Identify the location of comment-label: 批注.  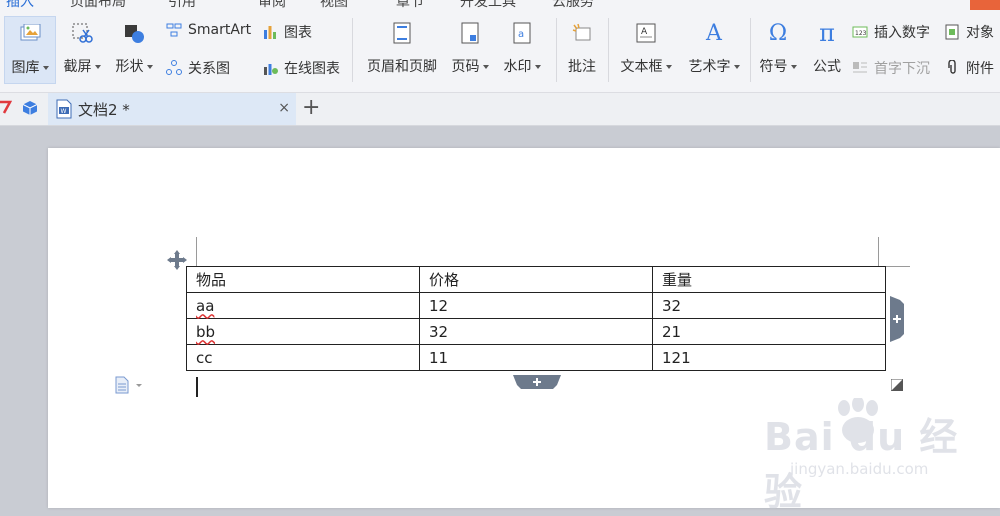
(582, 67).